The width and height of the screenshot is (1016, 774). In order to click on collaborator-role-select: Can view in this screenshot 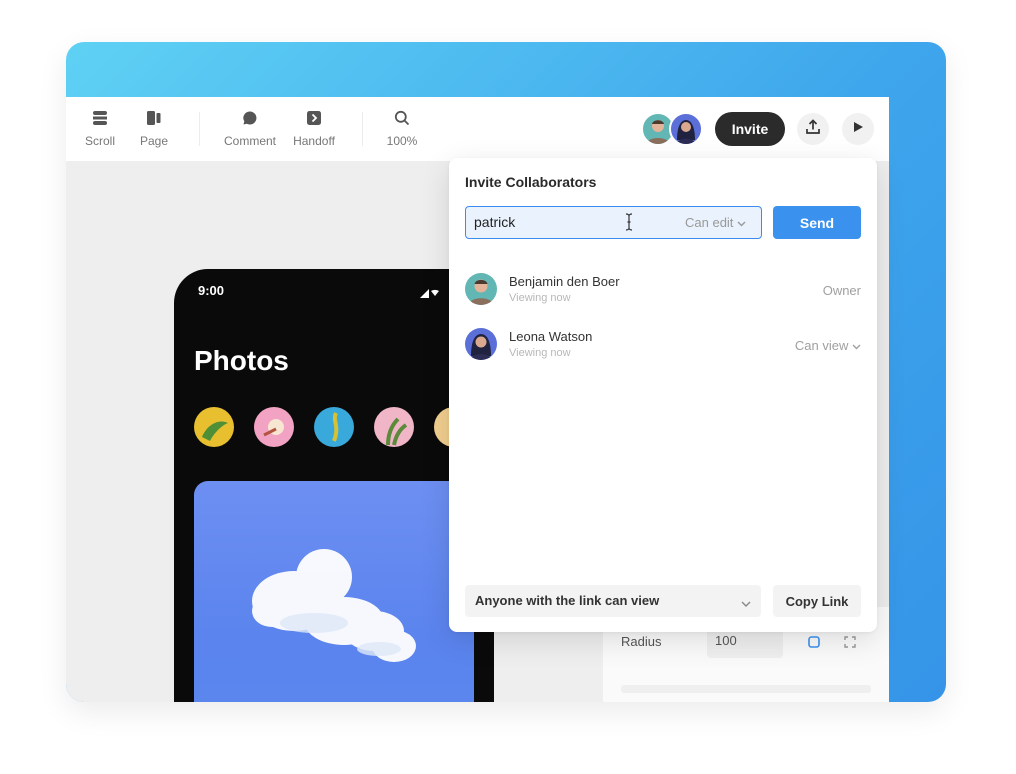, I will do `click(828, 345)`.